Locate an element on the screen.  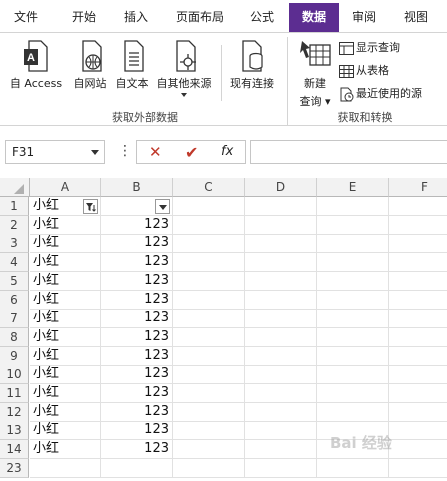
row-header: 6 is located at coordinates (14, 300).